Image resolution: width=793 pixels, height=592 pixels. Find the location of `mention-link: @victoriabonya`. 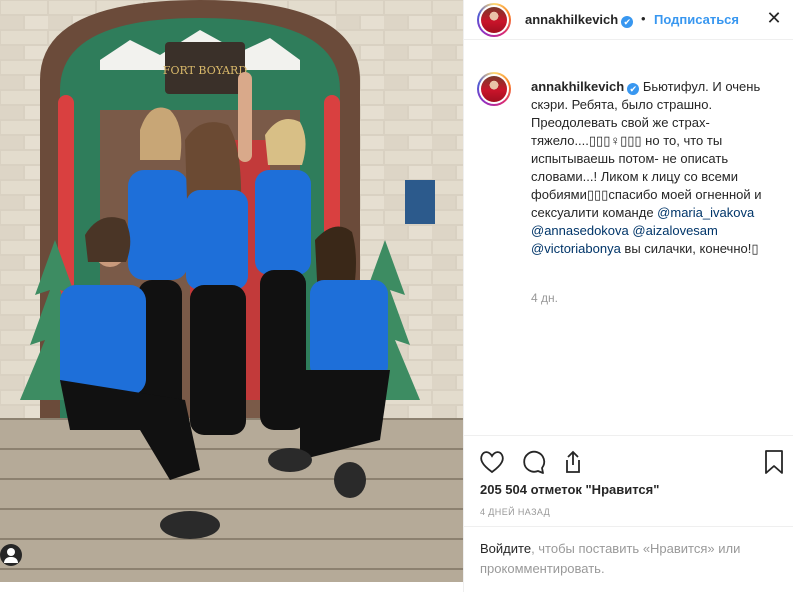

mention-link: @victoriabonya is located at coordinates (576, 248).